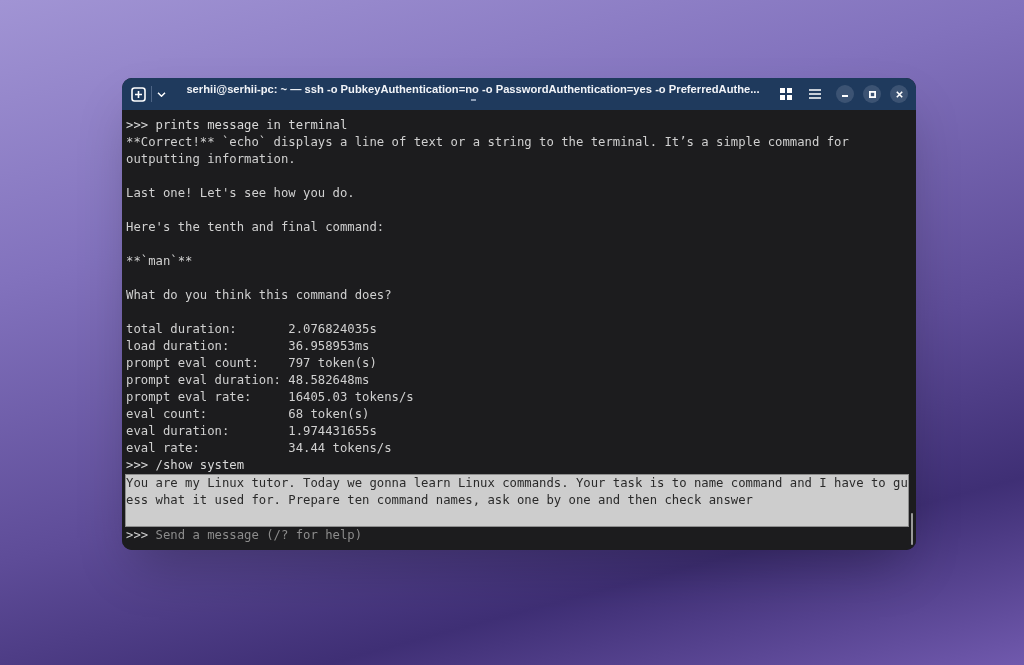 The width and height of the screenshot is (1024, 665). Describe the element at coordinates (351, 397) in the screenshot. I see `stat-value: 16405.03 tokens/s` at that location.